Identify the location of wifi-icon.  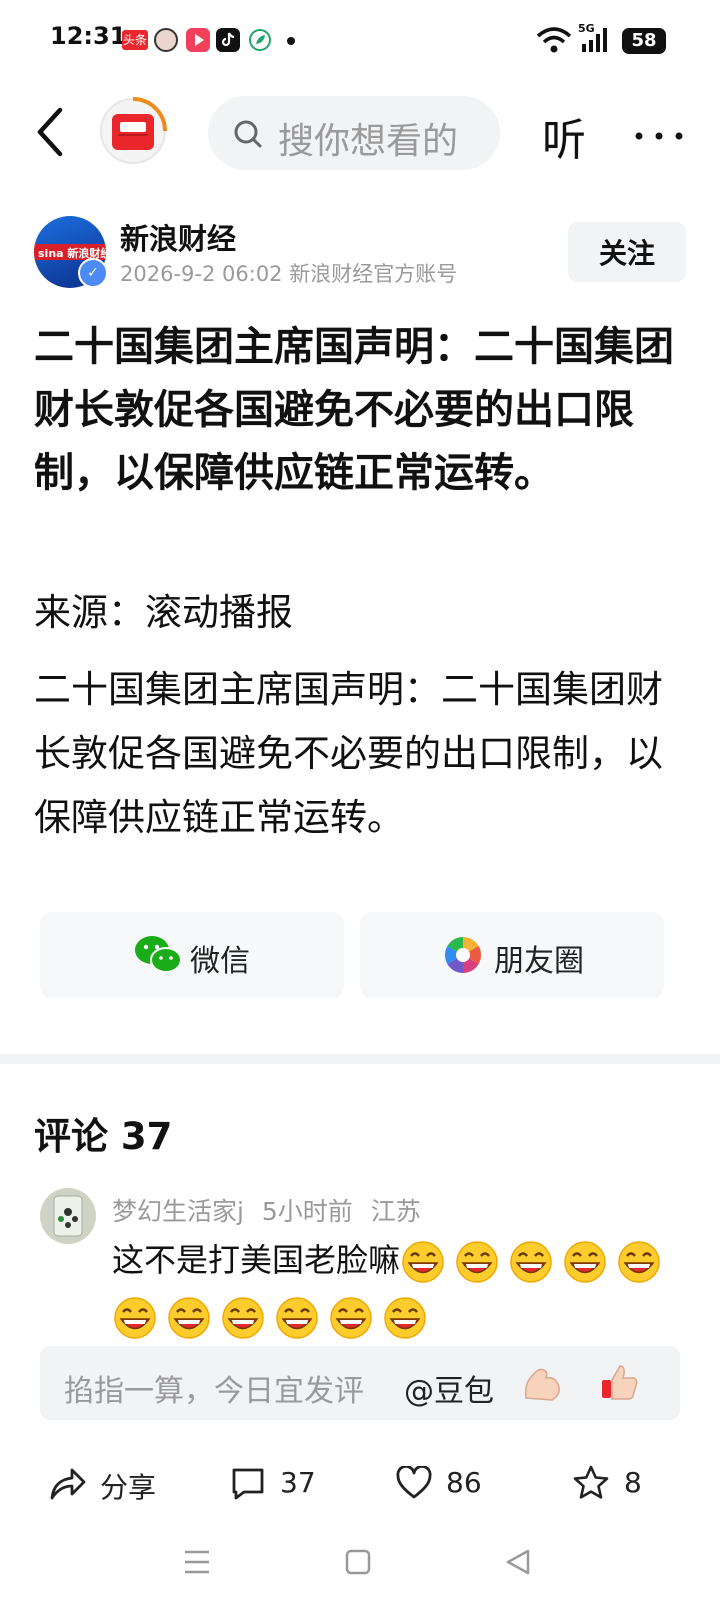
(554, 40).